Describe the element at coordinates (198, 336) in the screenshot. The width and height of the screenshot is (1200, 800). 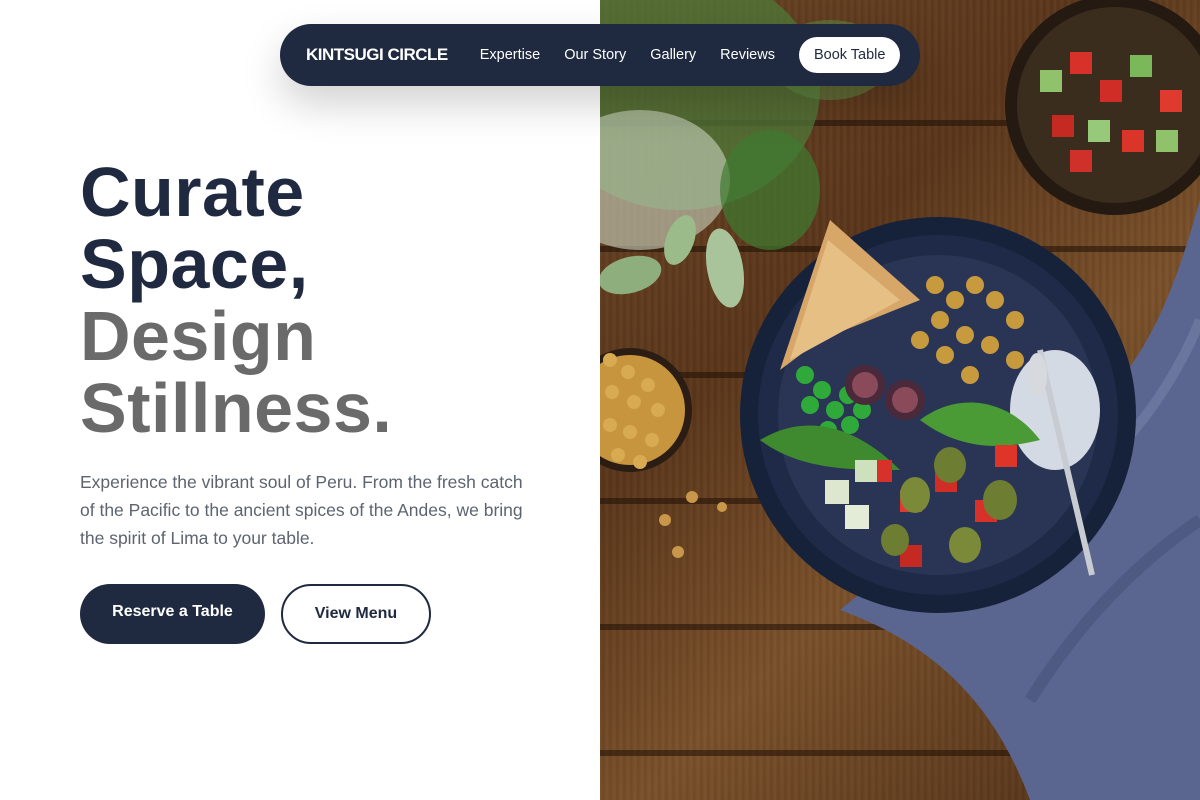
I see `hero-title-line-3: Design` at that location.